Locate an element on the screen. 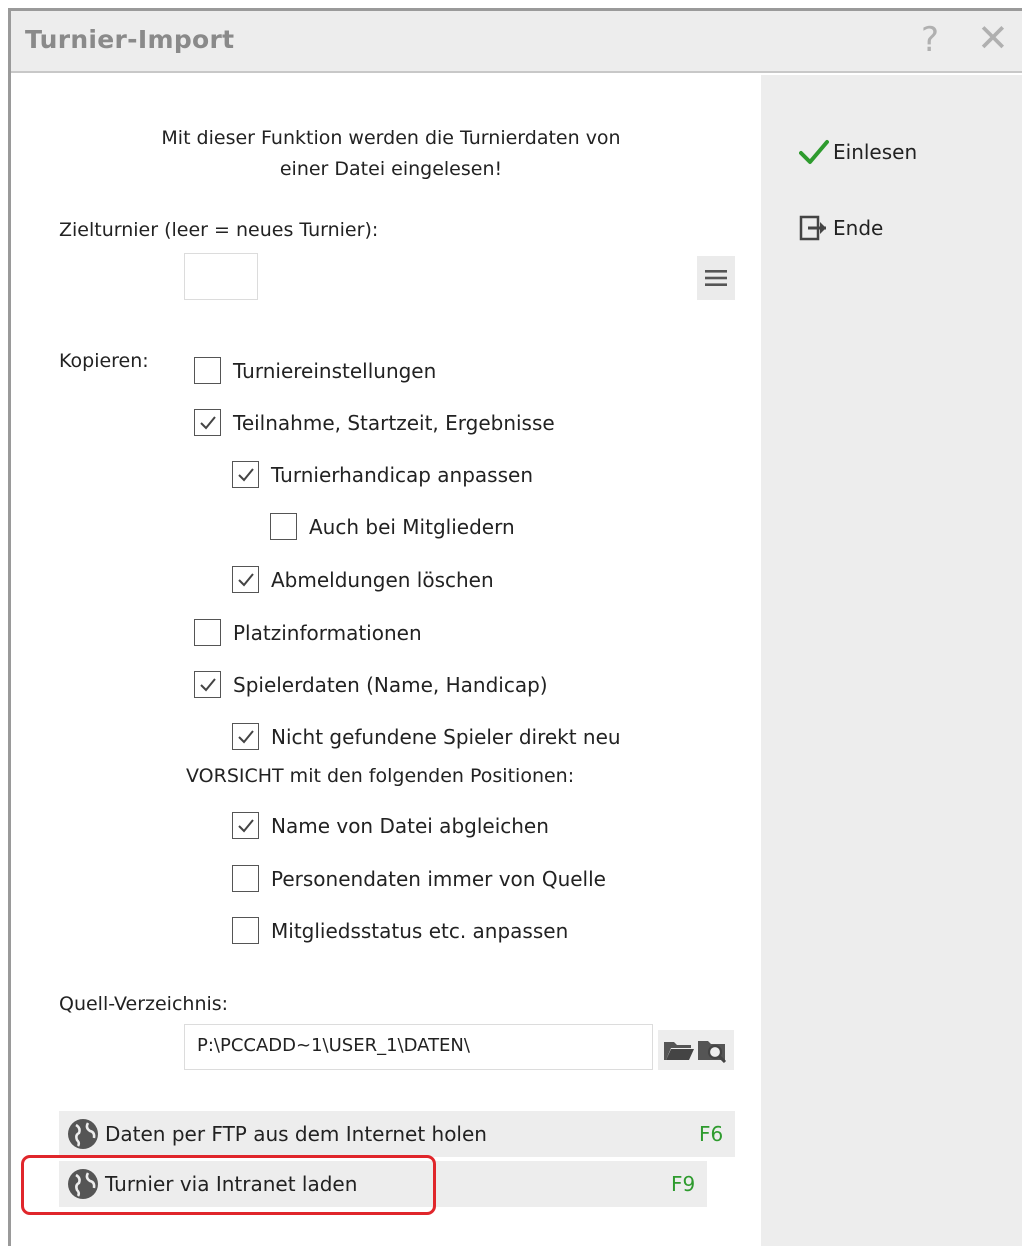  intranet-load-button: Turnier via Intranet laden F9 is located at coordinates (383, 1184).